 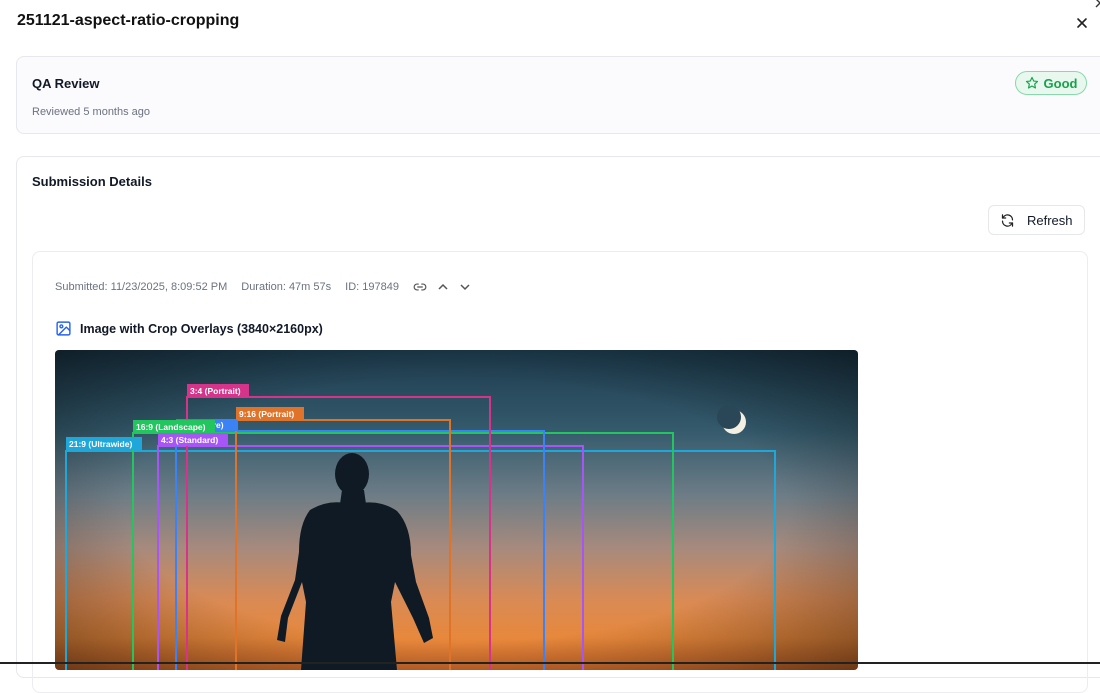 I want to click on chevron-down-icon, so click(x=465, y=287).